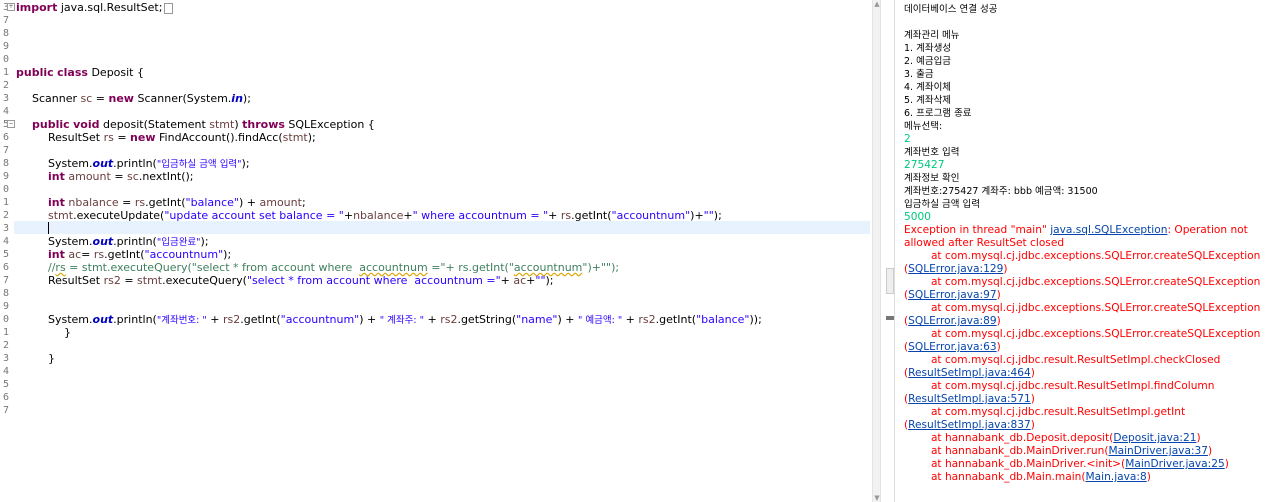  I want to click on console-text: 5000, so click(917, 217).